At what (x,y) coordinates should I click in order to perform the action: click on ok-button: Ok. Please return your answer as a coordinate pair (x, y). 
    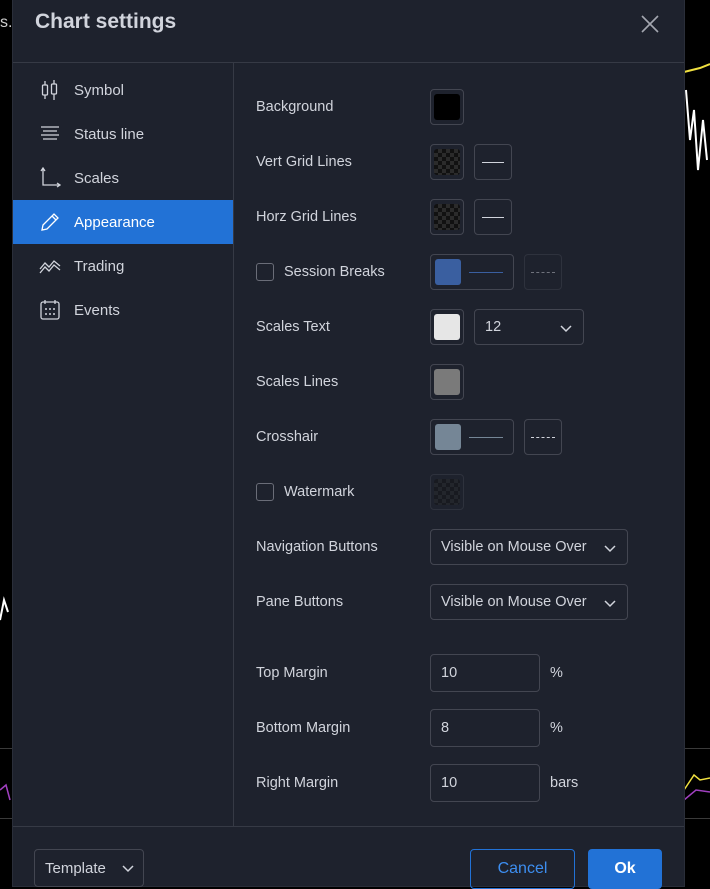
    Looking at the image, I should click on (625, 869).